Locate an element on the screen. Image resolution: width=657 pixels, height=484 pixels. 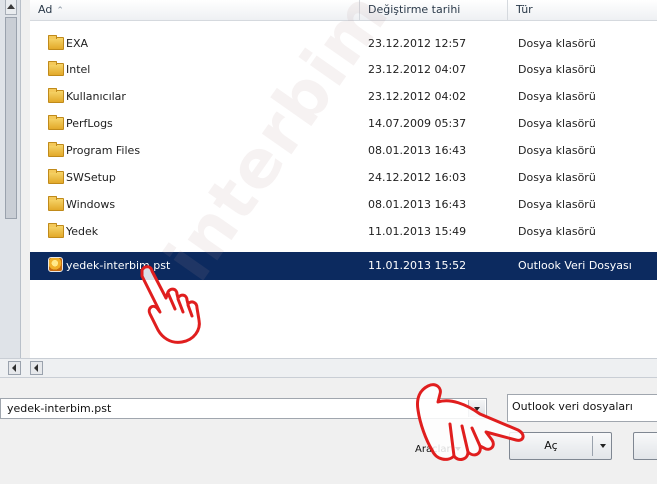
file-date: 23.12.2012 12:57 is located at coordinates (417, 43).